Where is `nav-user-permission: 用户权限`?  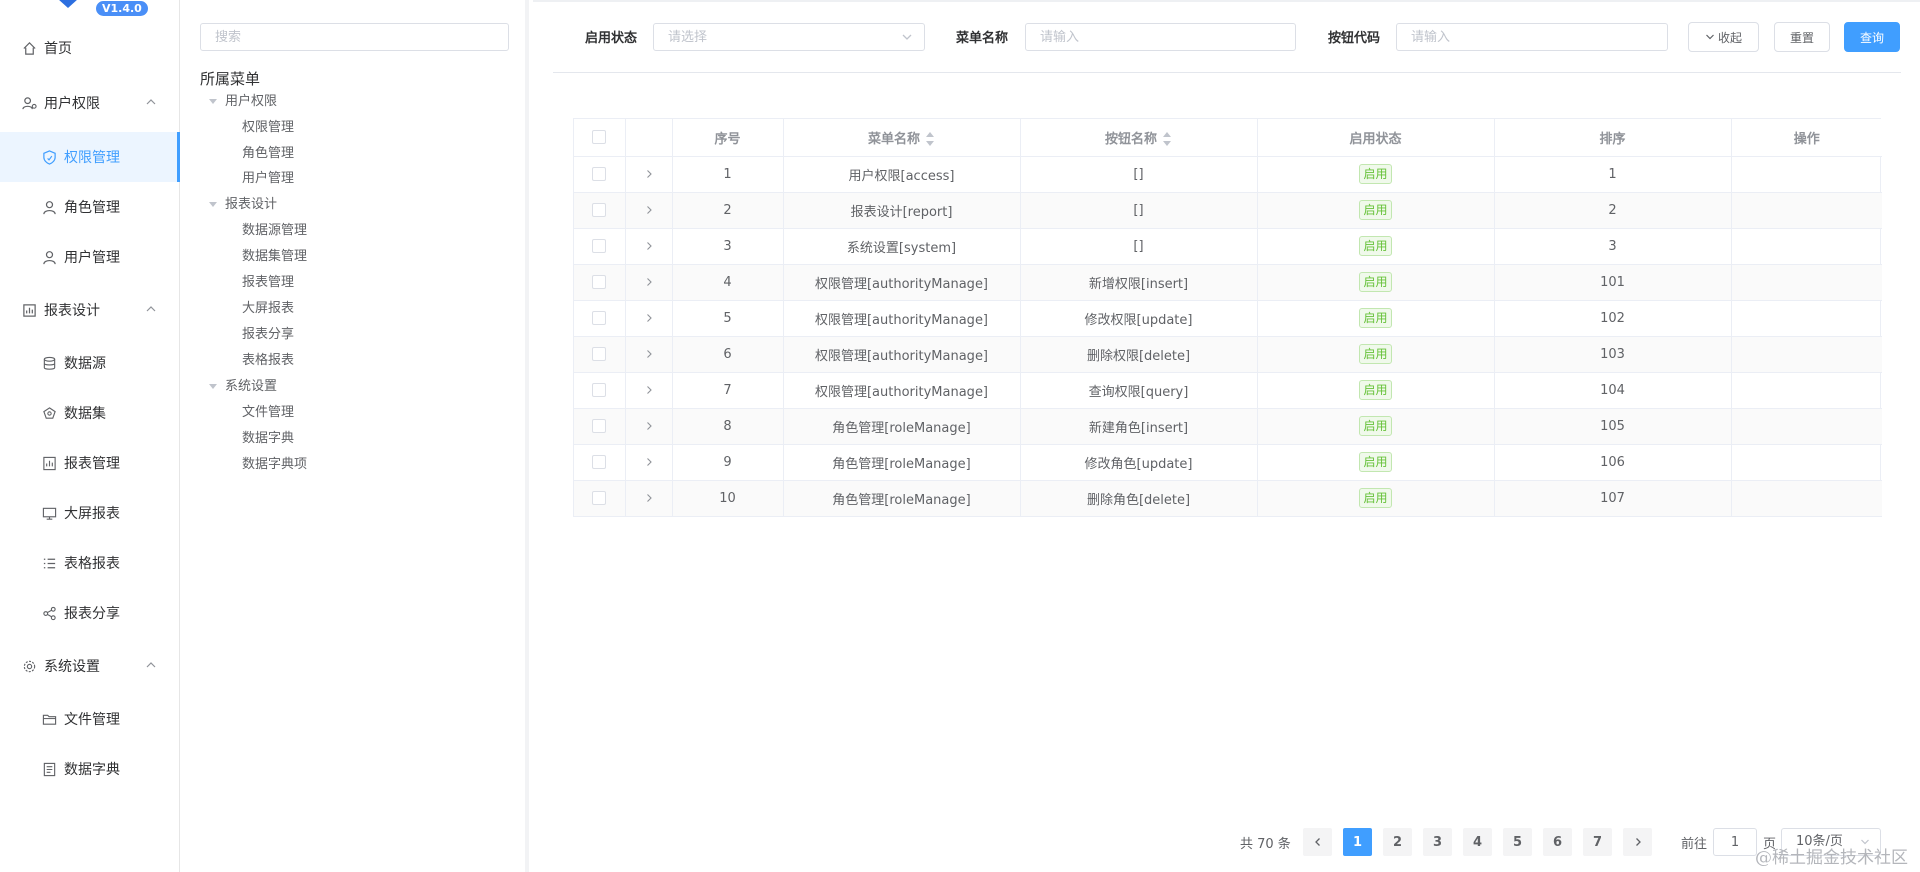 nav-user-permission: 用户权限 is located at coordinates (90, 103).